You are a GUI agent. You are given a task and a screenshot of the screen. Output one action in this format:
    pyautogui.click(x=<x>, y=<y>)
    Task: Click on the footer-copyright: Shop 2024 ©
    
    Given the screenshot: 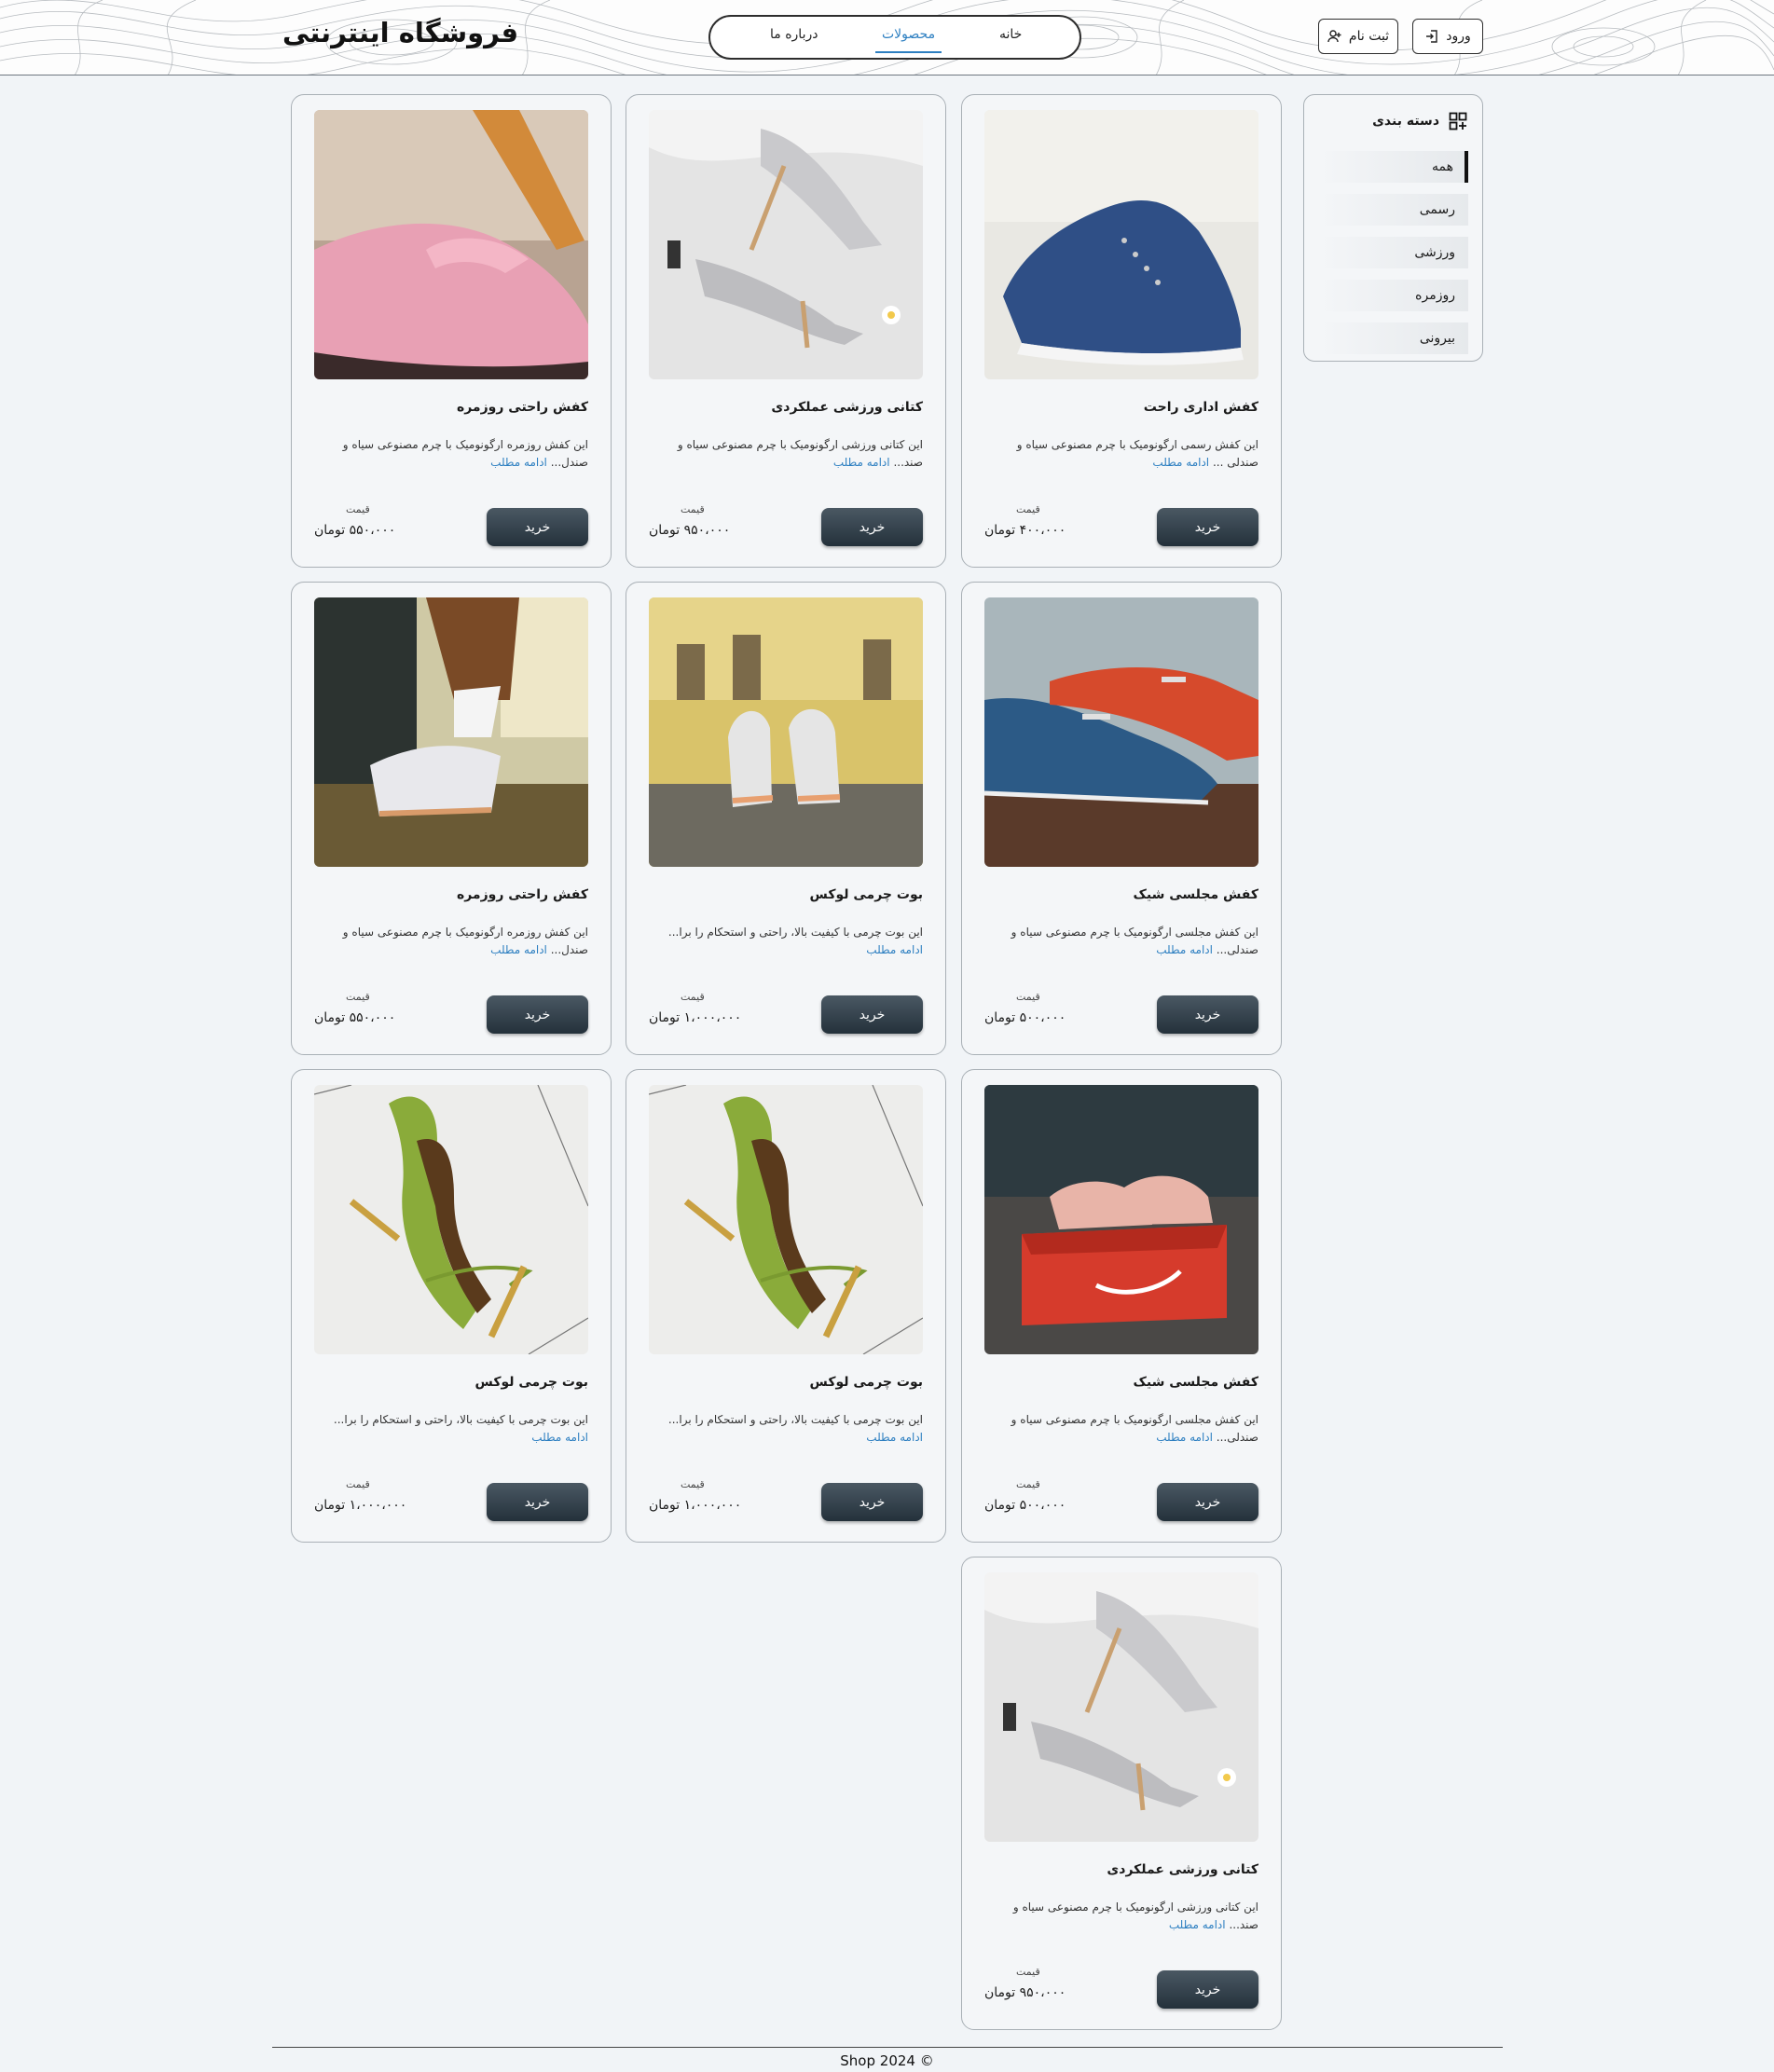 What is the action you would take?
    pyautogui.click(x=887, y=2060)
    